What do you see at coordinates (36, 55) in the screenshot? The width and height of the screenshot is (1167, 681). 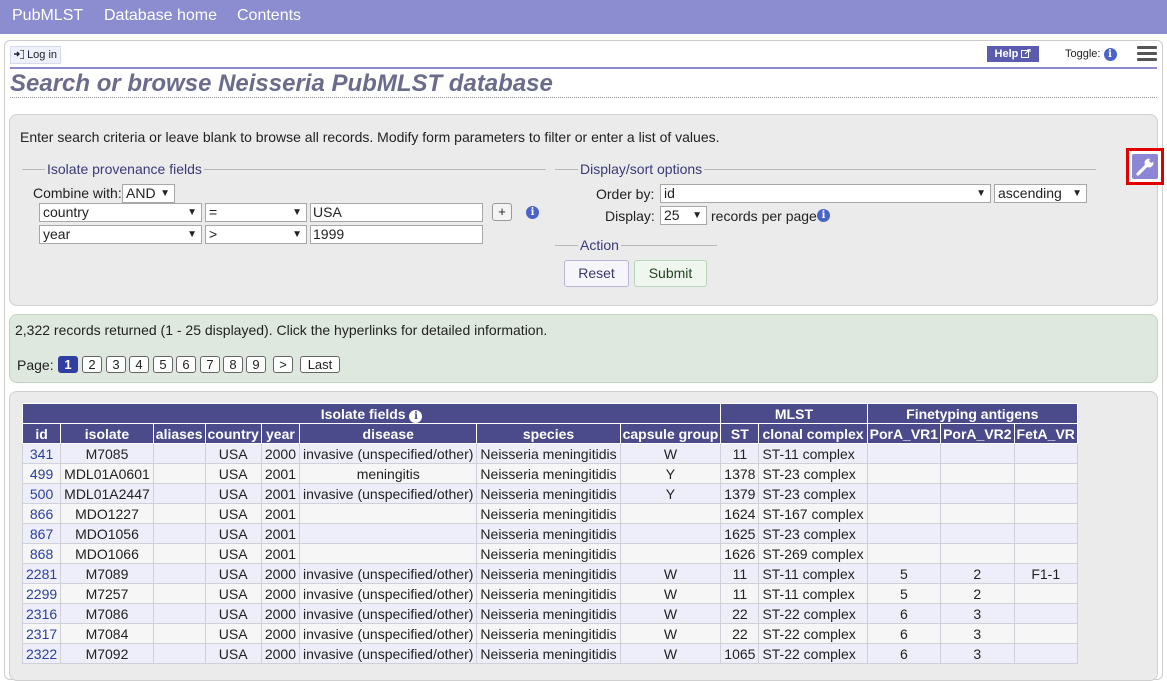 I see `login-button: Log in` at bounding box center [36, 55].